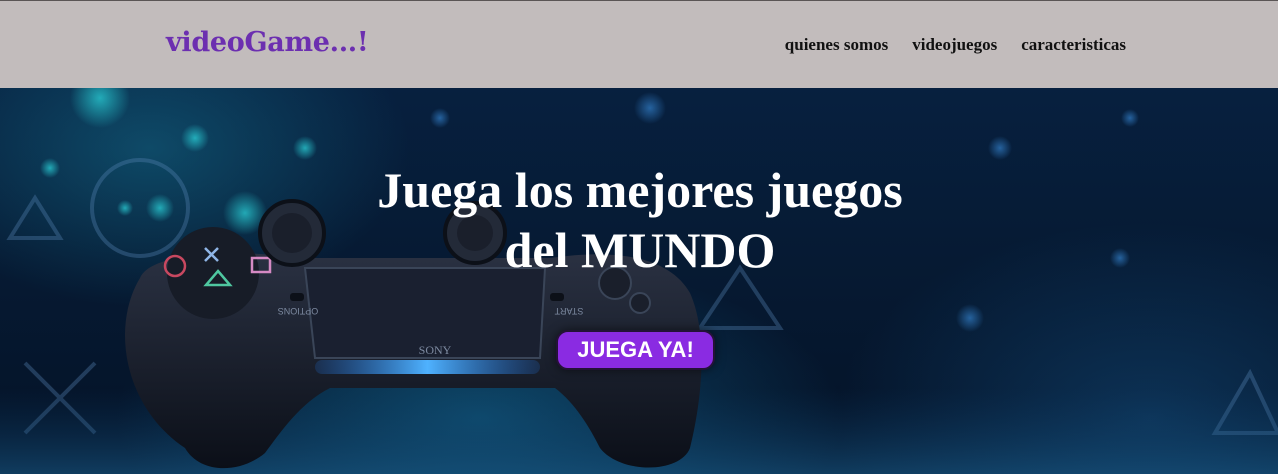 The height and width of the screenshot is (474, 1278). Describe the element at coordinates (640, 220) in the screenshot. I see `hero-title: Juega los mejores juegos del MUNDO` at that location.